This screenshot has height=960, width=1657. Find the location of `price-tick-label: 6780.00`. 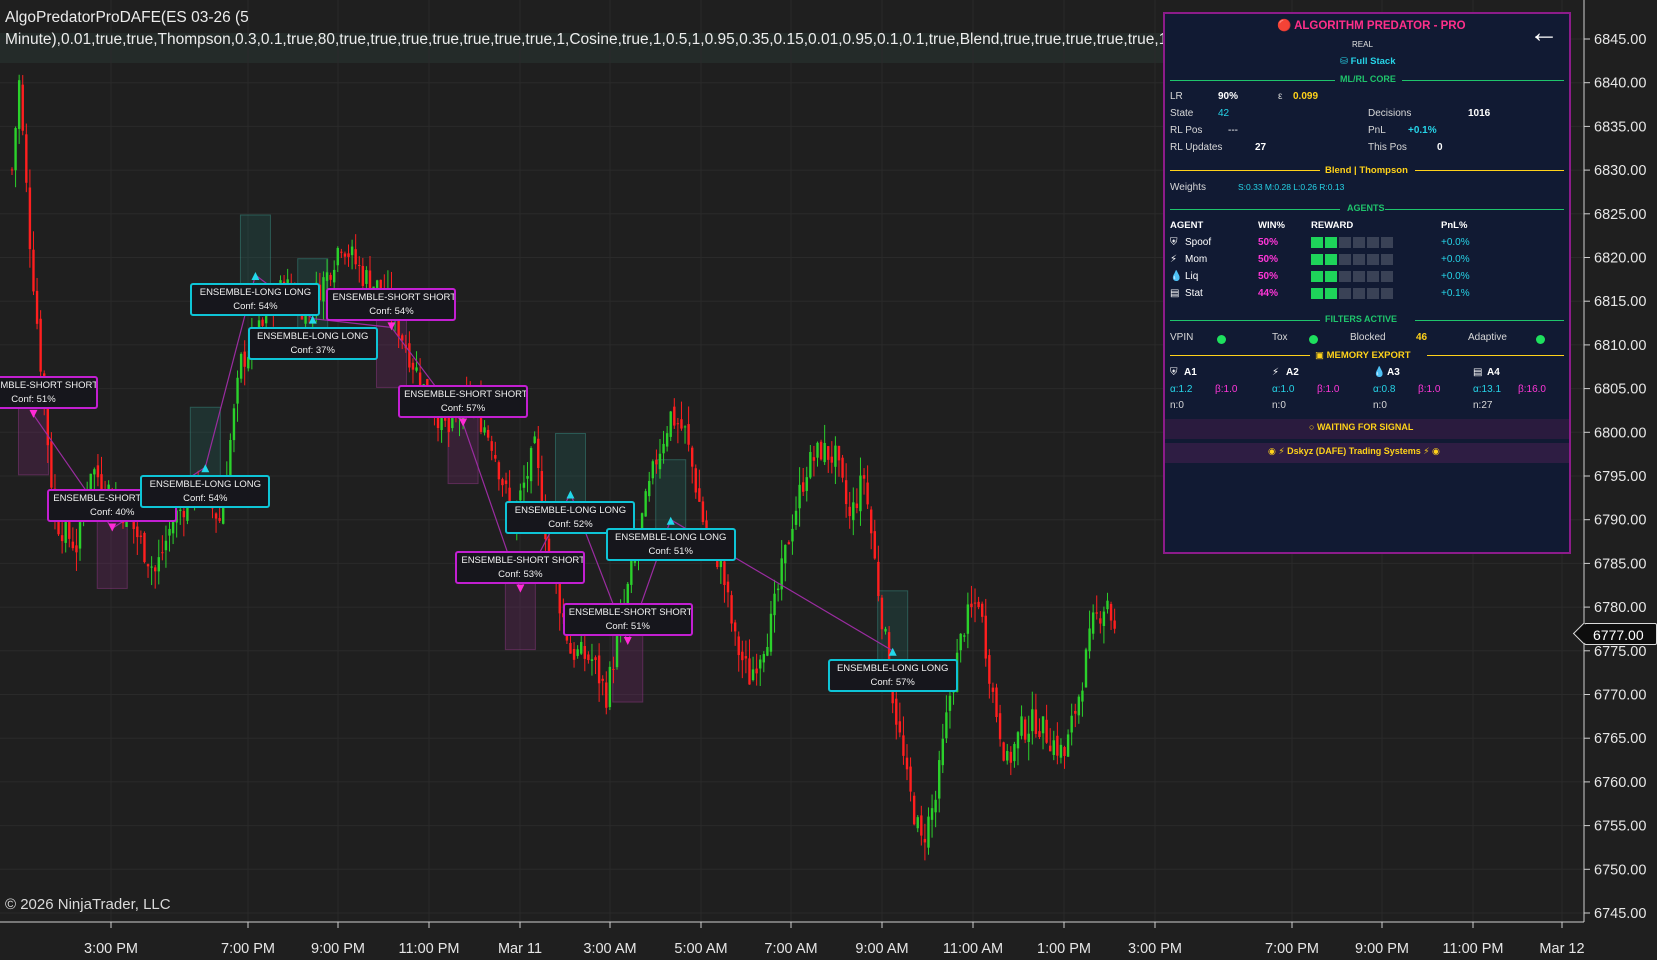

price-tick-label: 6780.00 is located at coordinates (1620, 608).